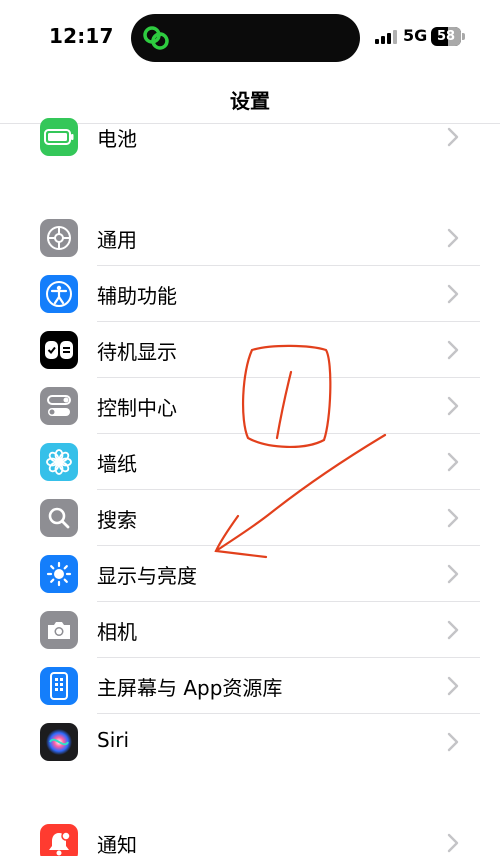 Image resolution: width=500 pixels, height=856 pixels. Describe the element at coordinates (137, 352) in the screenshot. I see `settings-row-label: 待机显示` at that location.